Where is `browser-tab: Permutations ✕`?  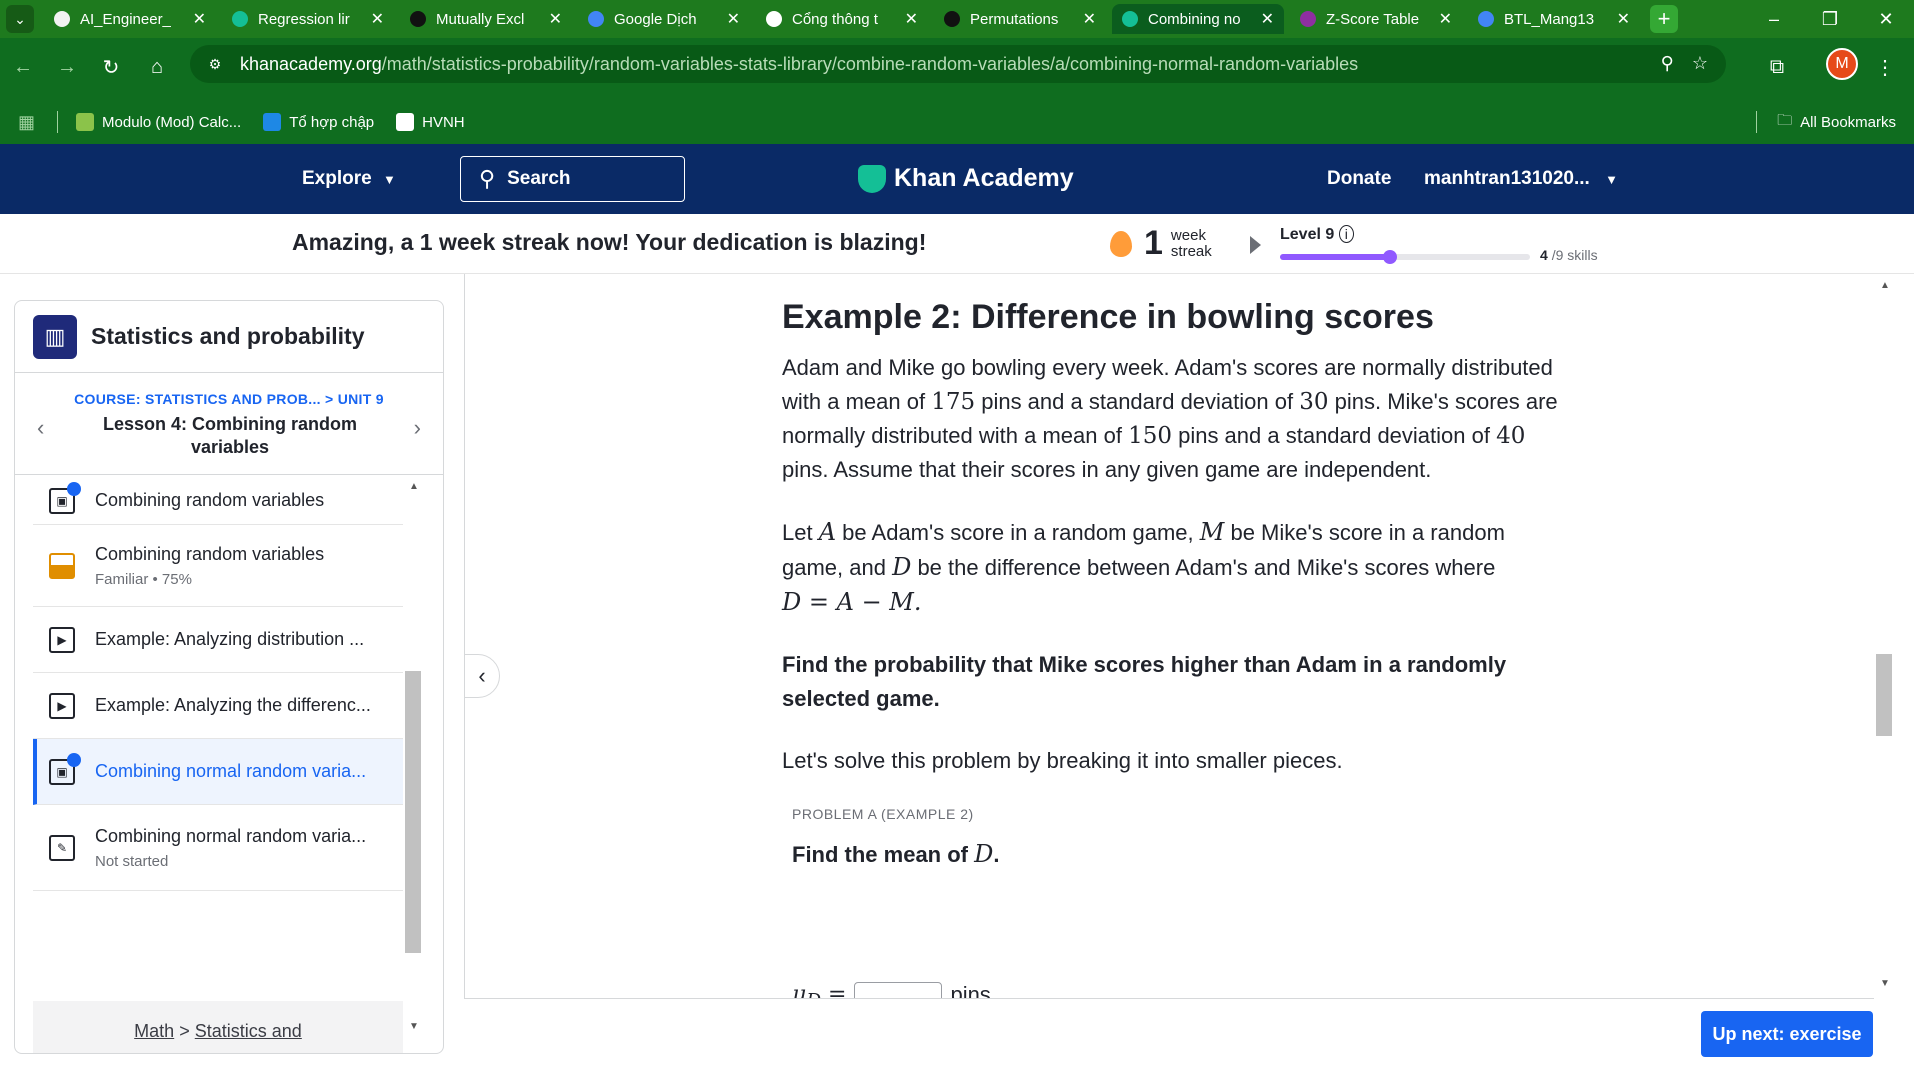 browser-tab: Permutations ✕ is located at coordinates (1020, 19).